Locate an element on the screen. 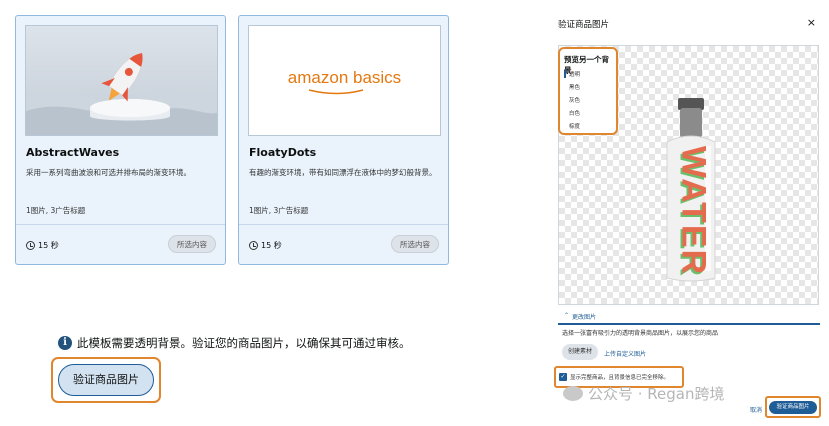  confirm-checkbox-label: 显示完整商品，且背景信息已完全移除。 is located at coordinates (620, 378).